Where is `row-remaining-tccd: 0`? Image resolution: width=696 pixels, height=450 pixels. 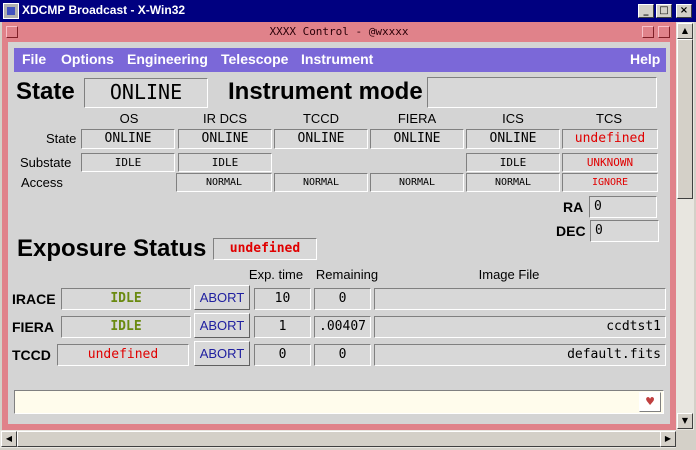 row-remaining-tccd: 0 is located at coordinates (342, 355).